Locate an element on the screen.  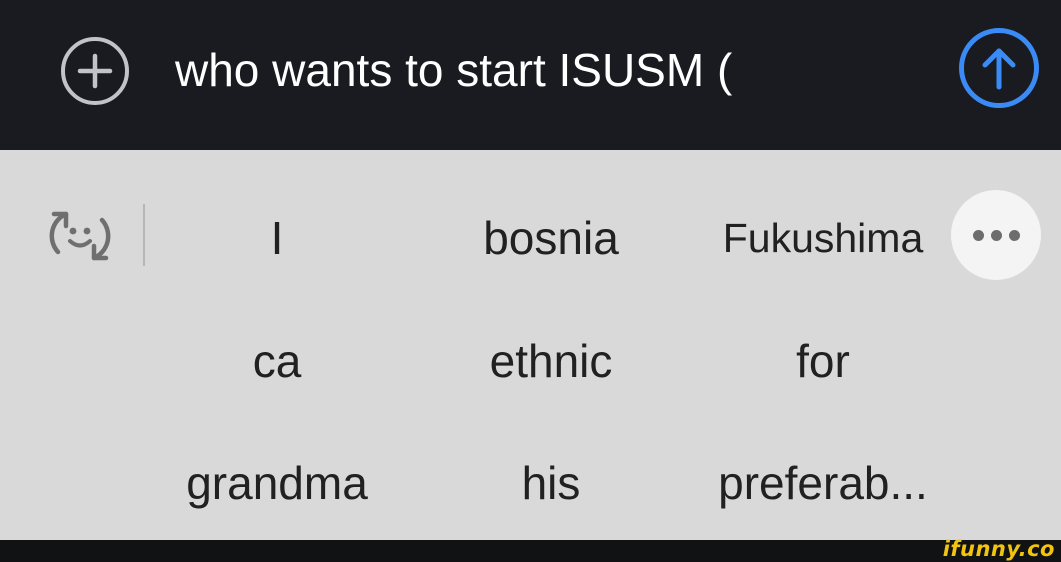
suggestion-word: grandma is located at coordinates (277, 483).